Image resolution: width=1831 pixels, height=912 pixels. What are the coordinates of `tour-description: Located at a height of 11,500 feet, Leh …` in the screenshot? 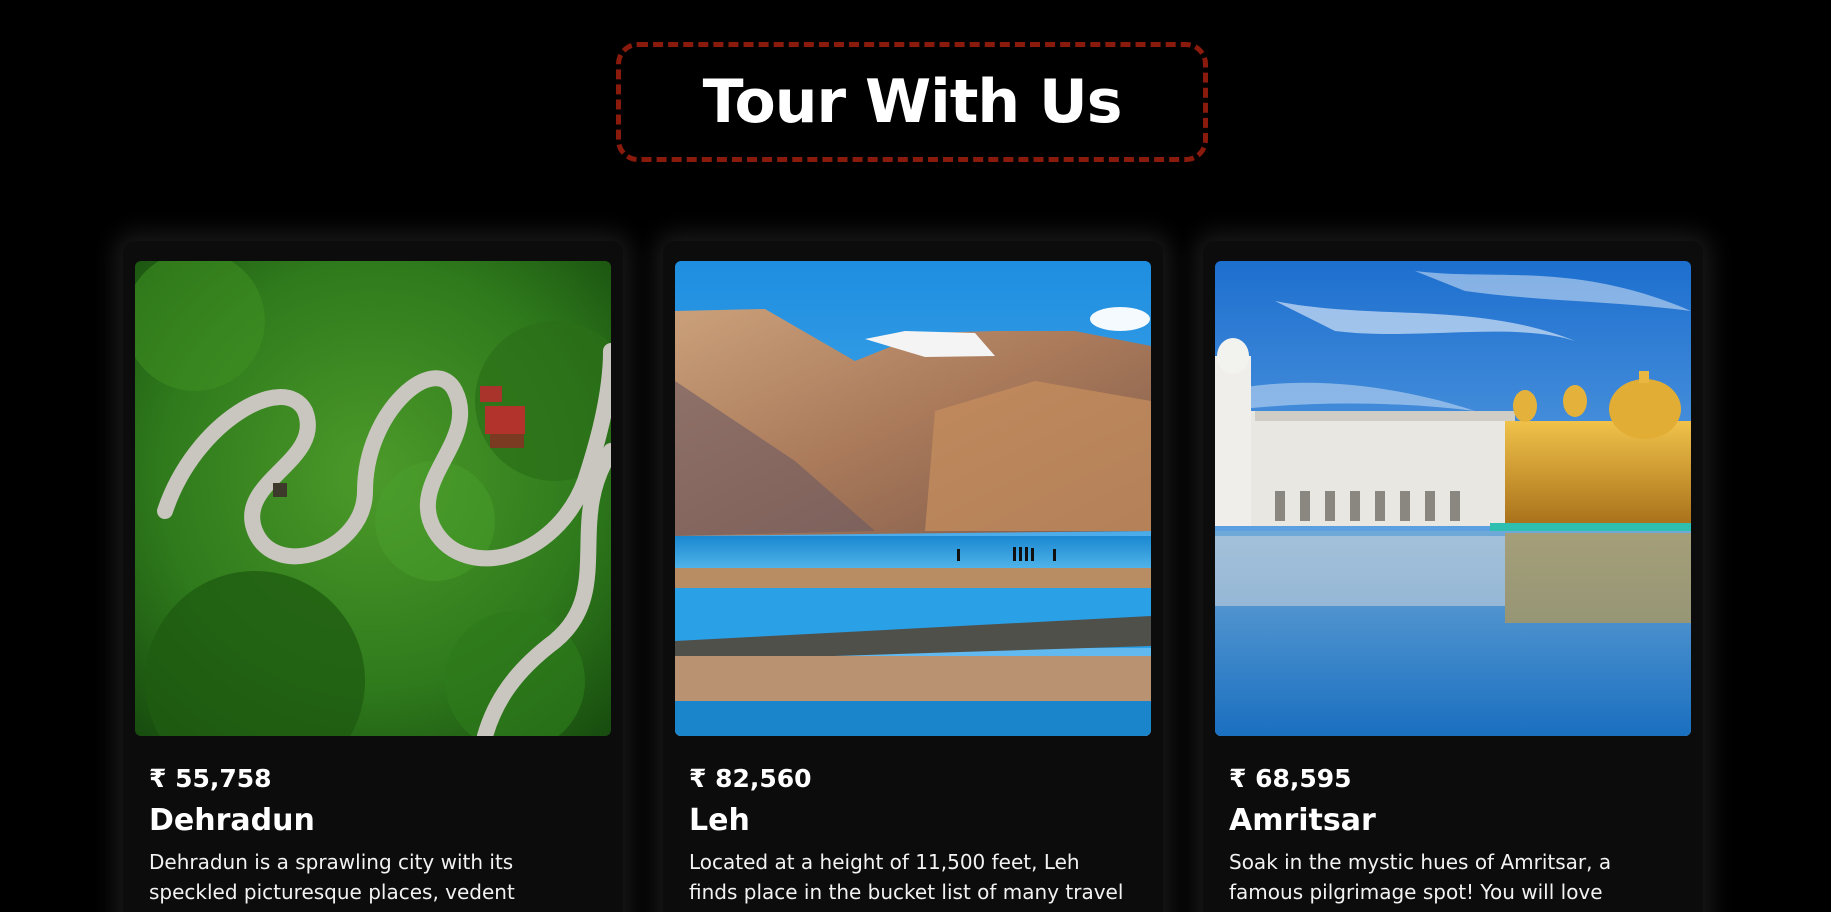 It's located at (906, 877).